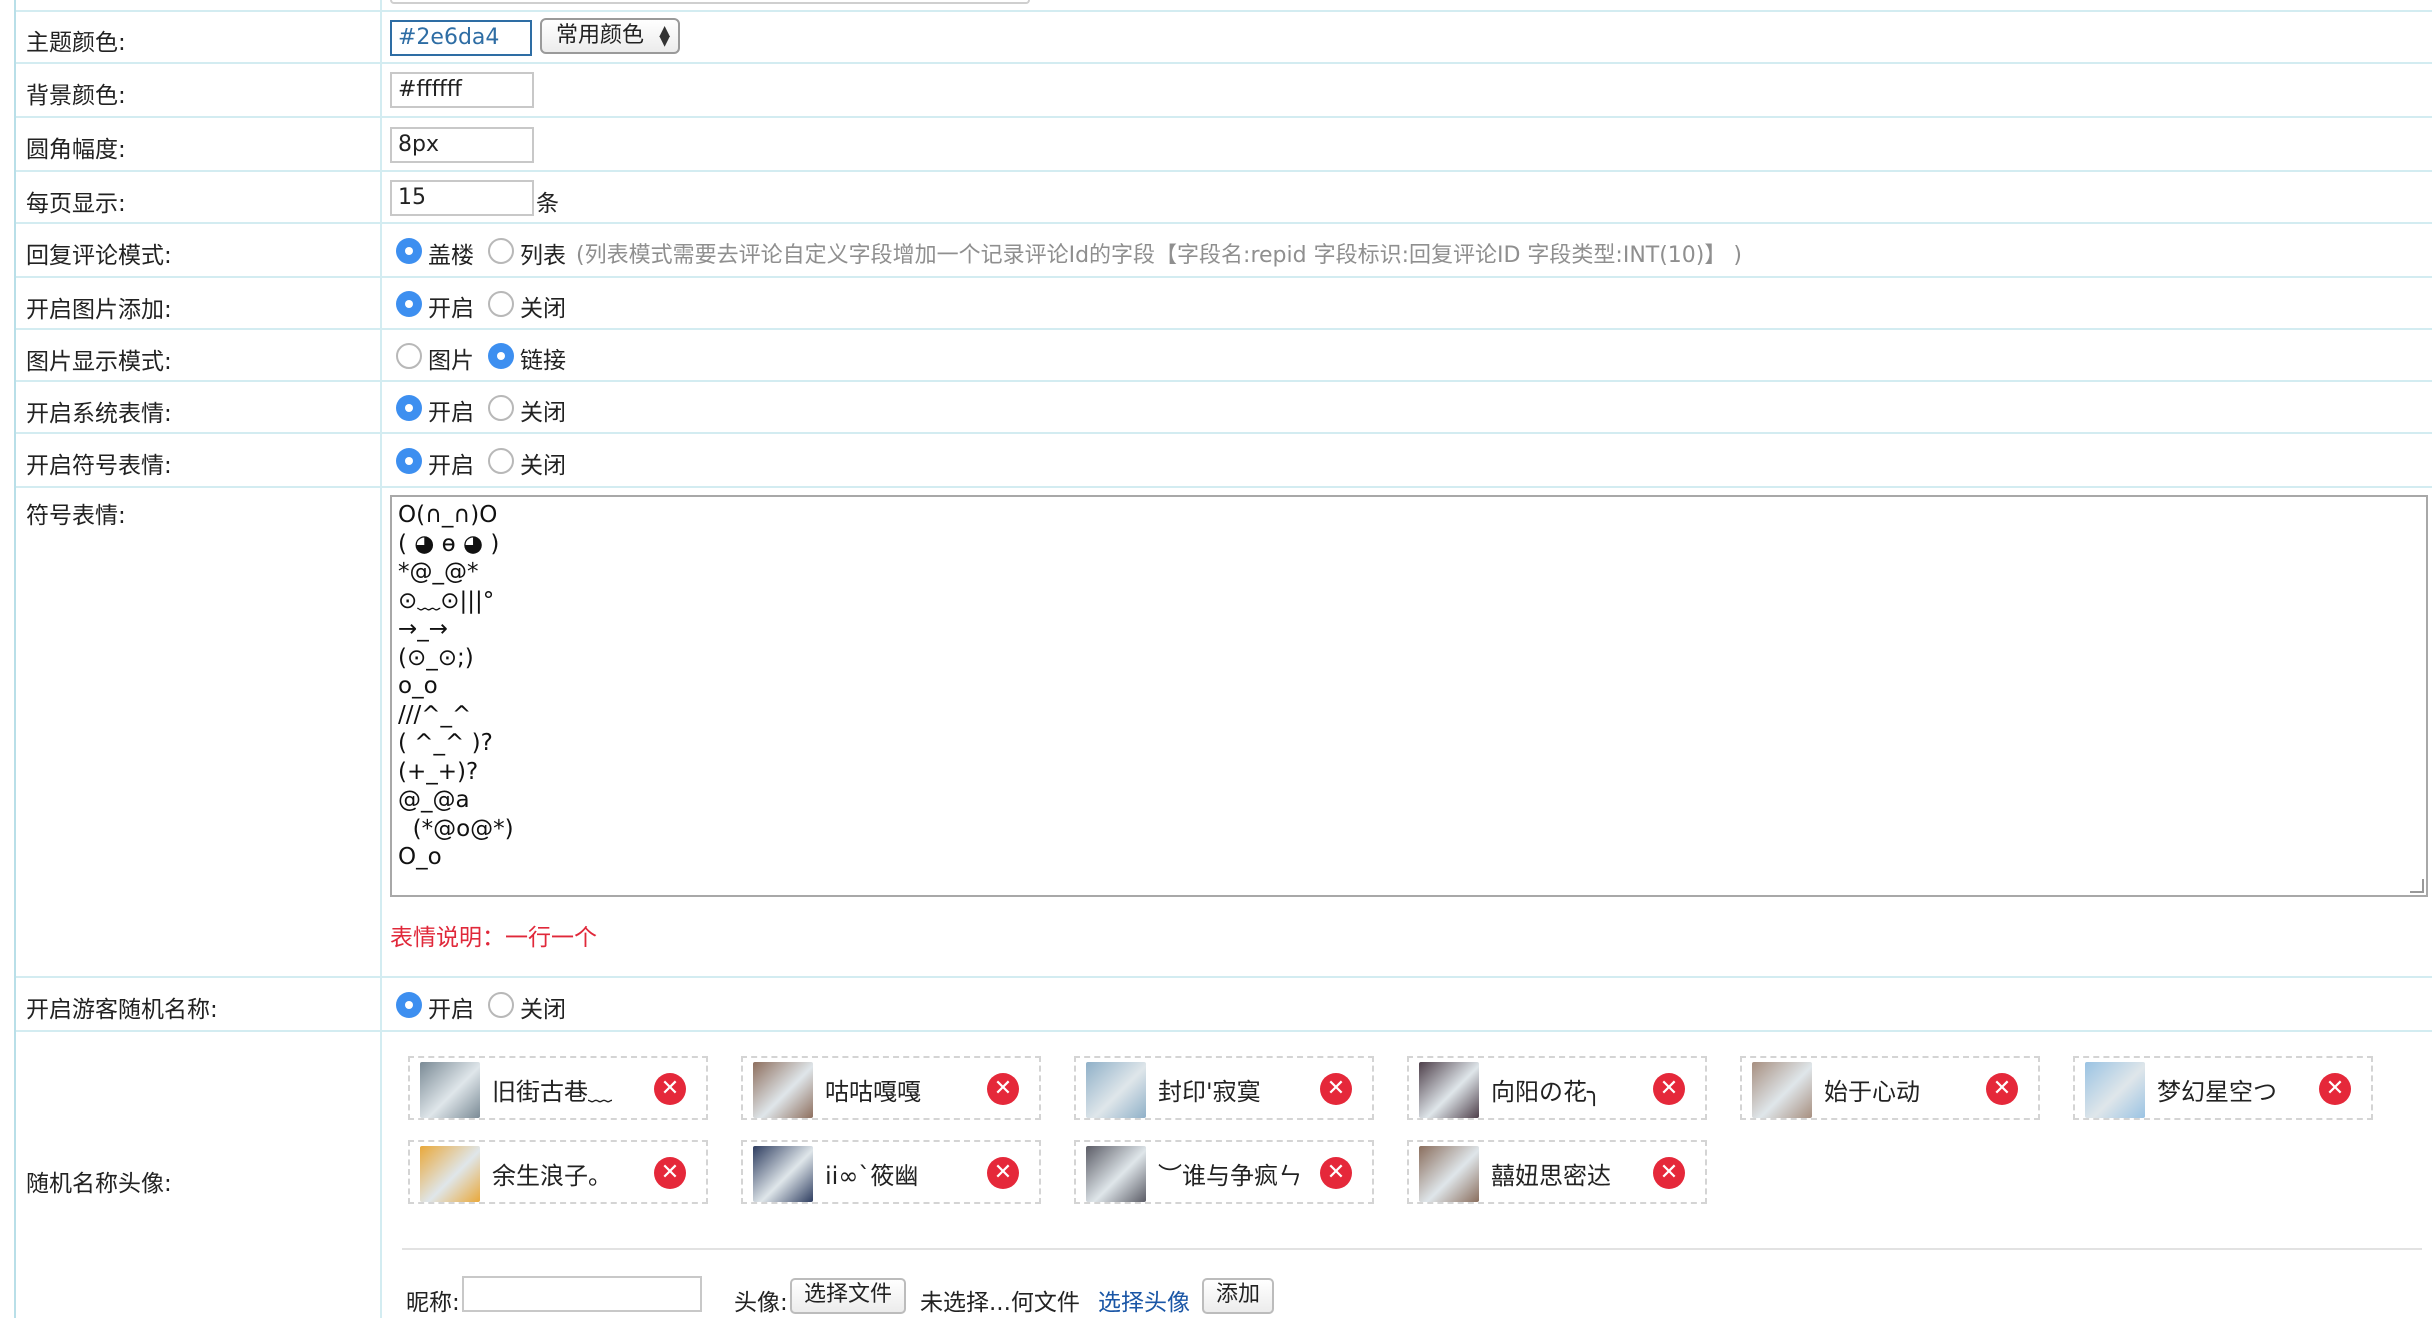 The image size is (2432, 1318). What do you see at coordinates (1238, 1296) in the screenshot?
I see `add-button: 添加` at bounding box center [1238, 1296].